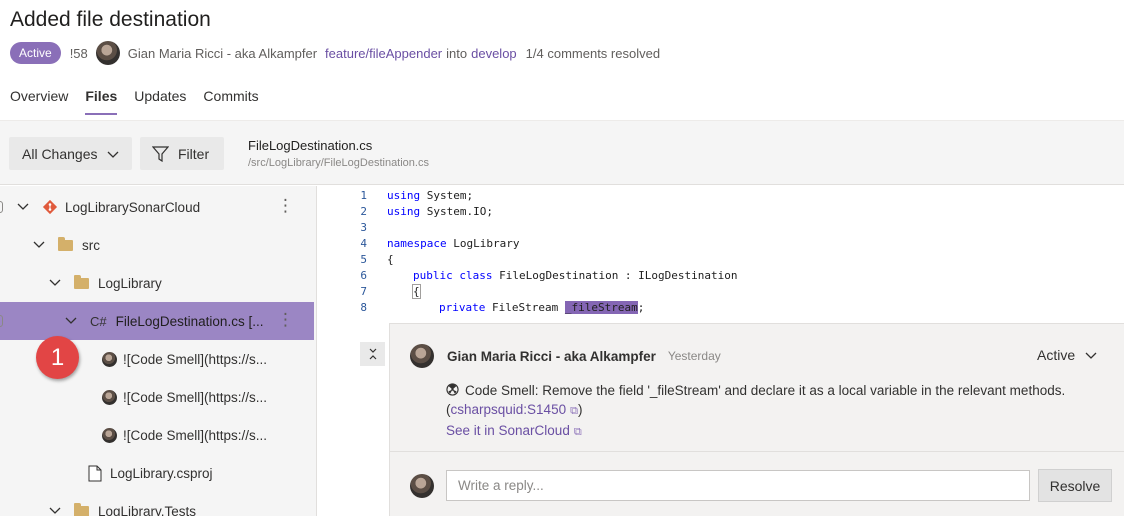  Describe the element at coordinates (110, 19) in the screenshot. I see `page-title: Added file destination` at that location.